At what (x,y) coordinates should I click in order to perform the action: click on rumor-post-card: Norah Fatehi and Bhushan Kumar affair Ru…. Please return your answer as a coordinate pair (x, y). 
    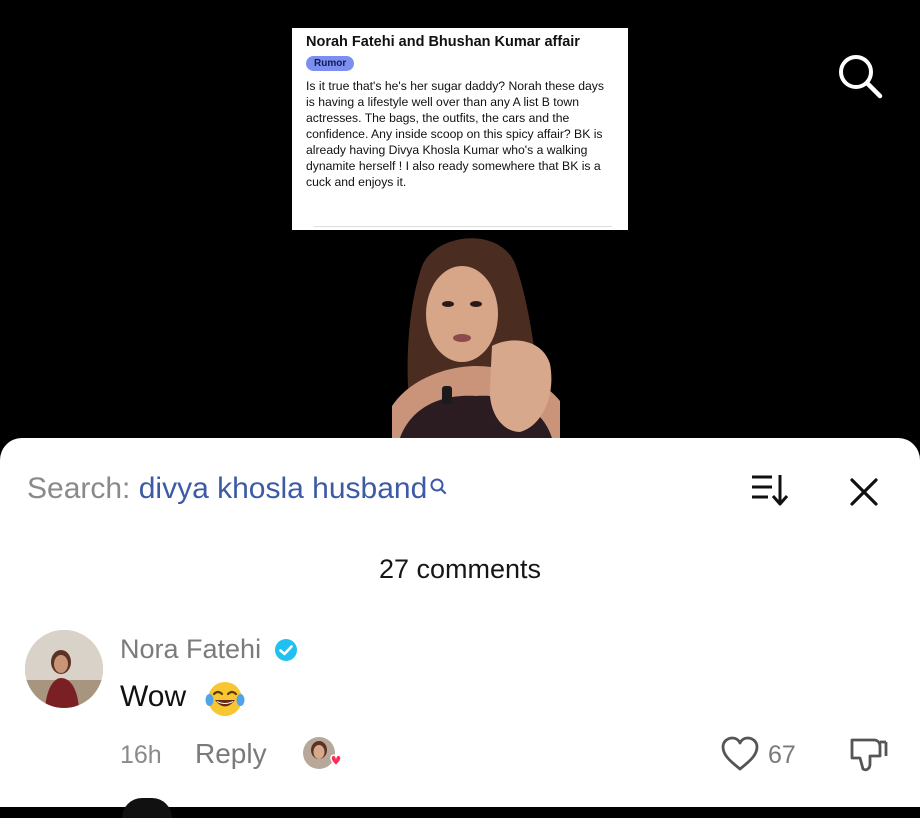
    Looking at the image, I should click on (460, 129).